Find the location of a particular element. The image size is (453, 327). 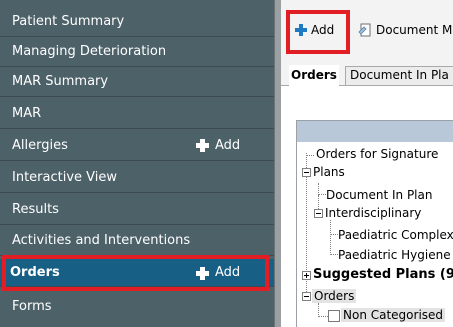

document-medication-button: Document M is located at coordinates (405, 30).